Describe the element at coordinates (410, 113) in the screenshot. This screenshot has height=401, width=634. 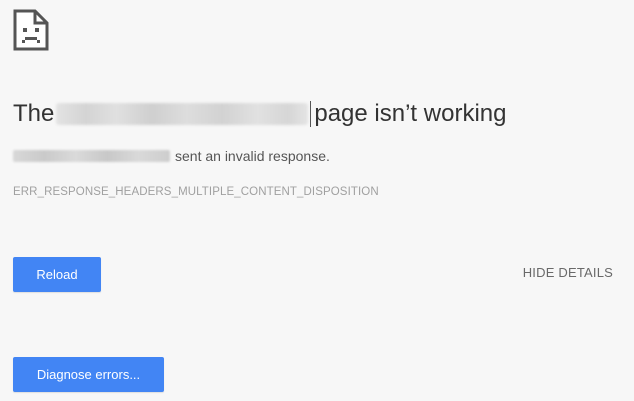
I see `title-suffix: page isn’t working` at that location.